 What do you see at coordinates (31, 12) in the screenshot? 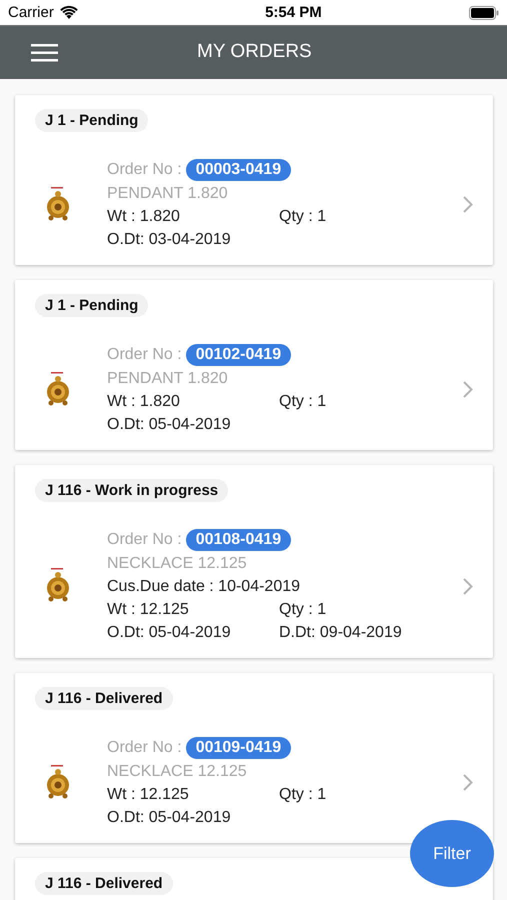
I see `carrier-name: Carrier` at bounding box center [31, 12].